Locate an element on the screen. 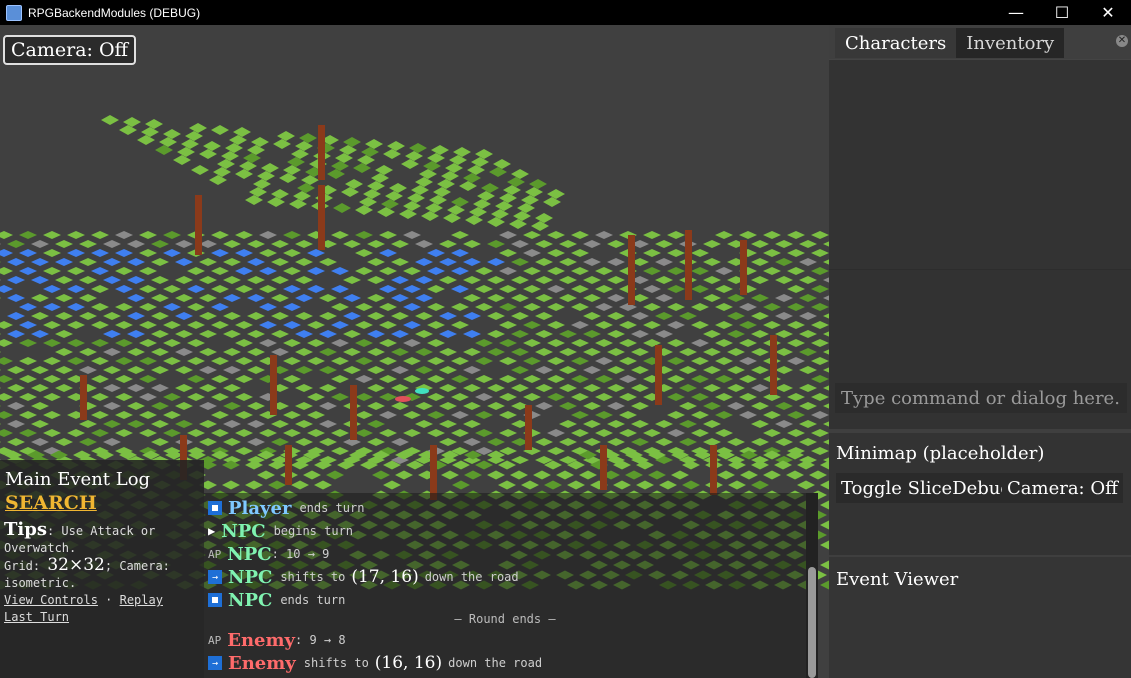 The width and height of the screenshot is (1131, 678). window-title: RPGBackendModules (DEBUG) is located at coordinates (114, 12).